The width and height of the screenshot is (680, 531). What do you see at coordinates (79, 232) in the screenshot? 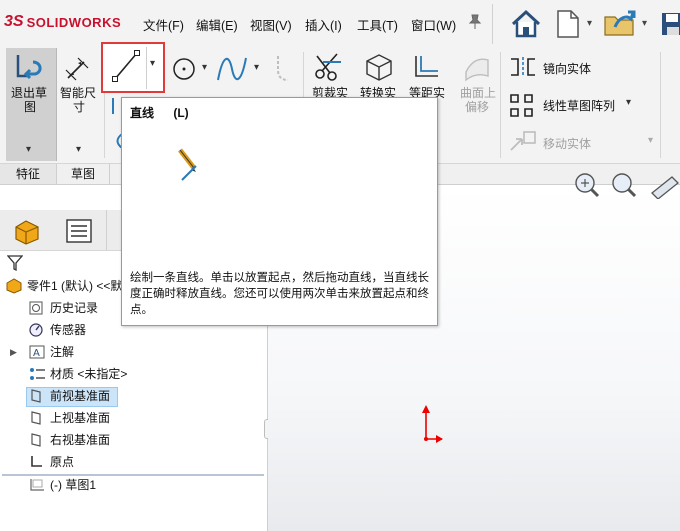
I see `property-manager-tab-icon` at bounding box center [79, 232].